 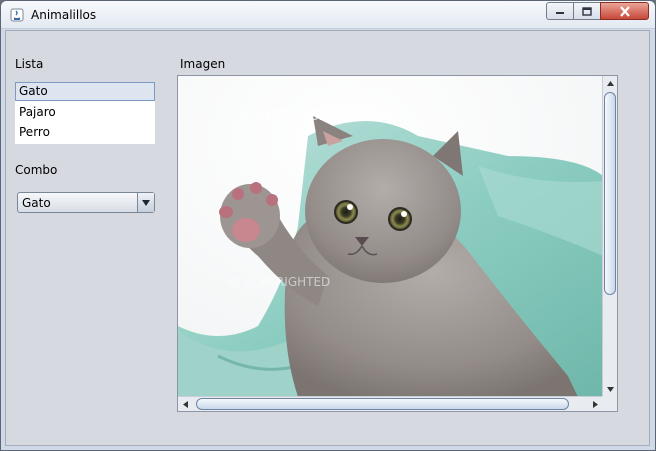 I want to click on arrow-up-icon, so click(x=610, y=83).